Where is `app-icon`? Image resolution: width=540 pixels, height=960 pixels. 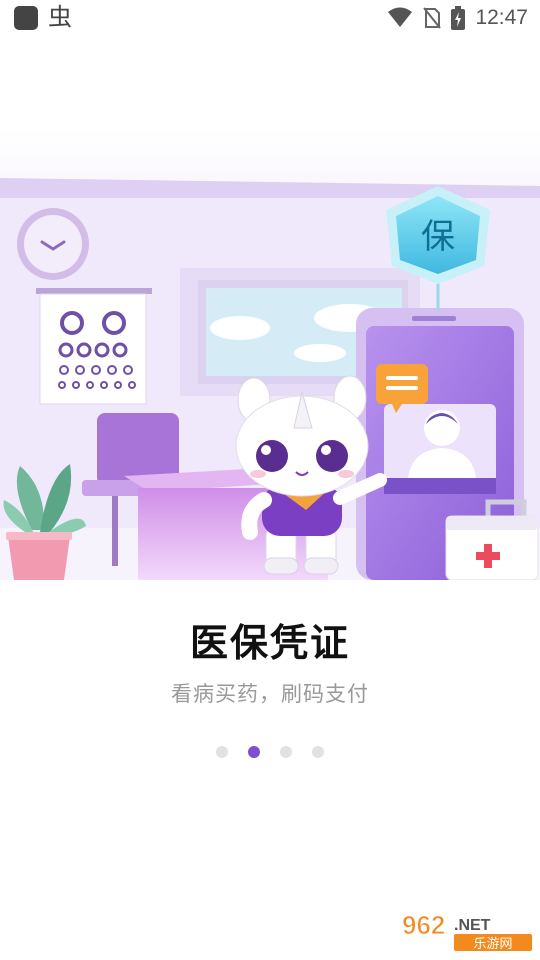
app-icon is located at coordinates (26, 18).